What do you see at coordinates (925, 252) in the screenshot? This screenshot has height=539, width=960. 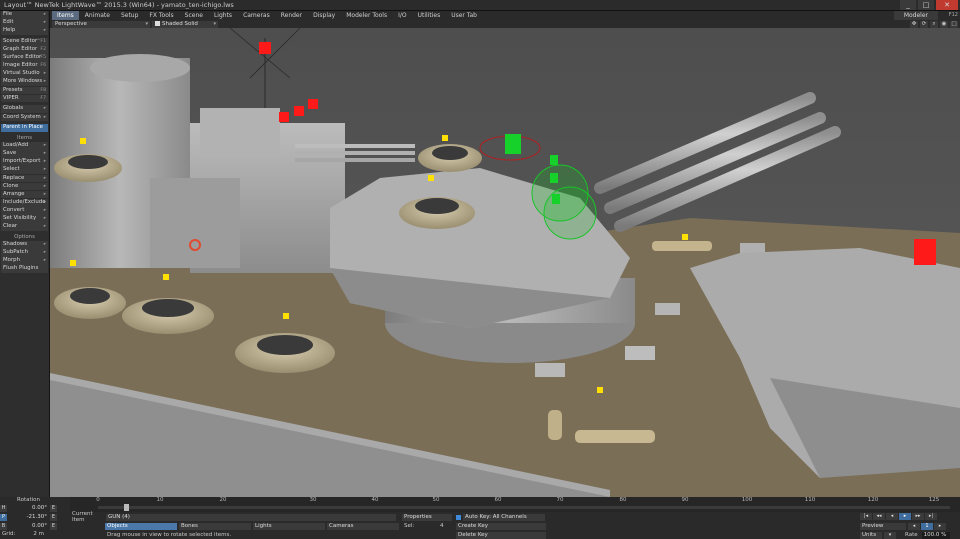 I see `null-red-aft` at bounding box center [925, 252].